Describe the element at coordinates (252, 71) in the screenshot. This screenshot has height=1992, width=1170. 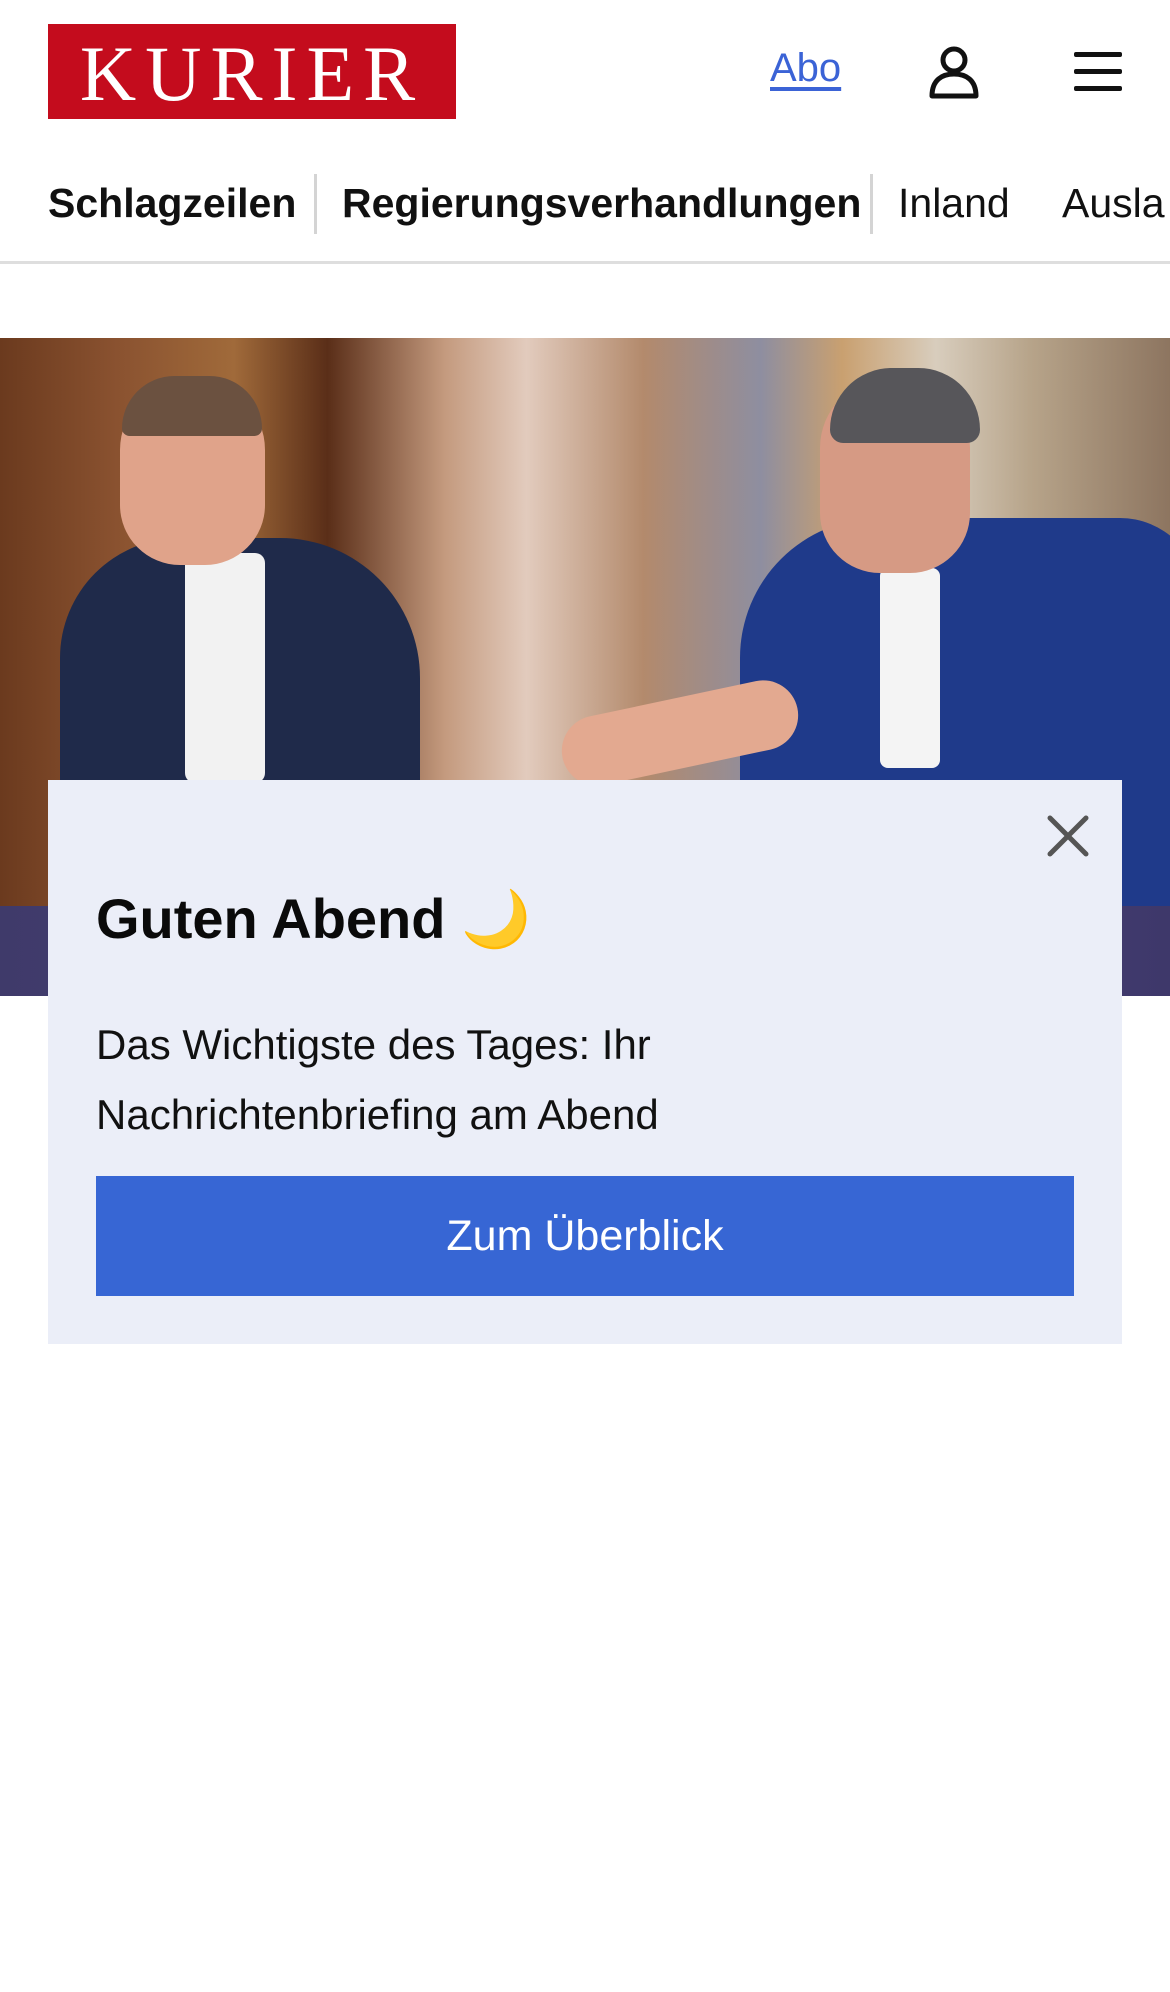
I see `kurier-logo: KURIER` at that location.